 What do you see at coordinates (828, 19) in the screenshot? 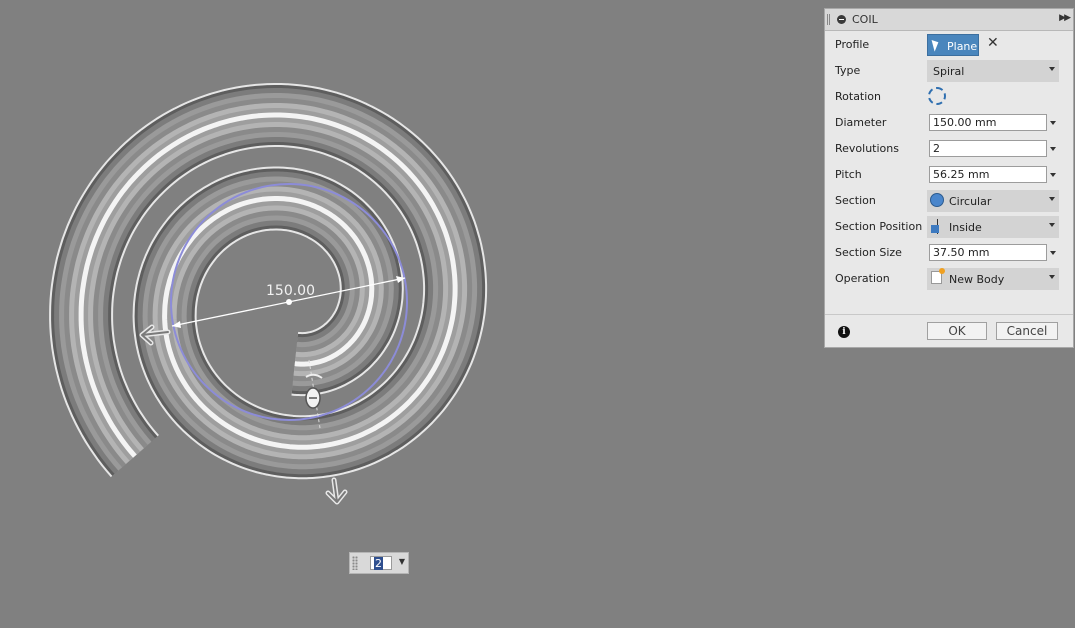
I see `drag-handle-icon` at bounding box center [828, 19].